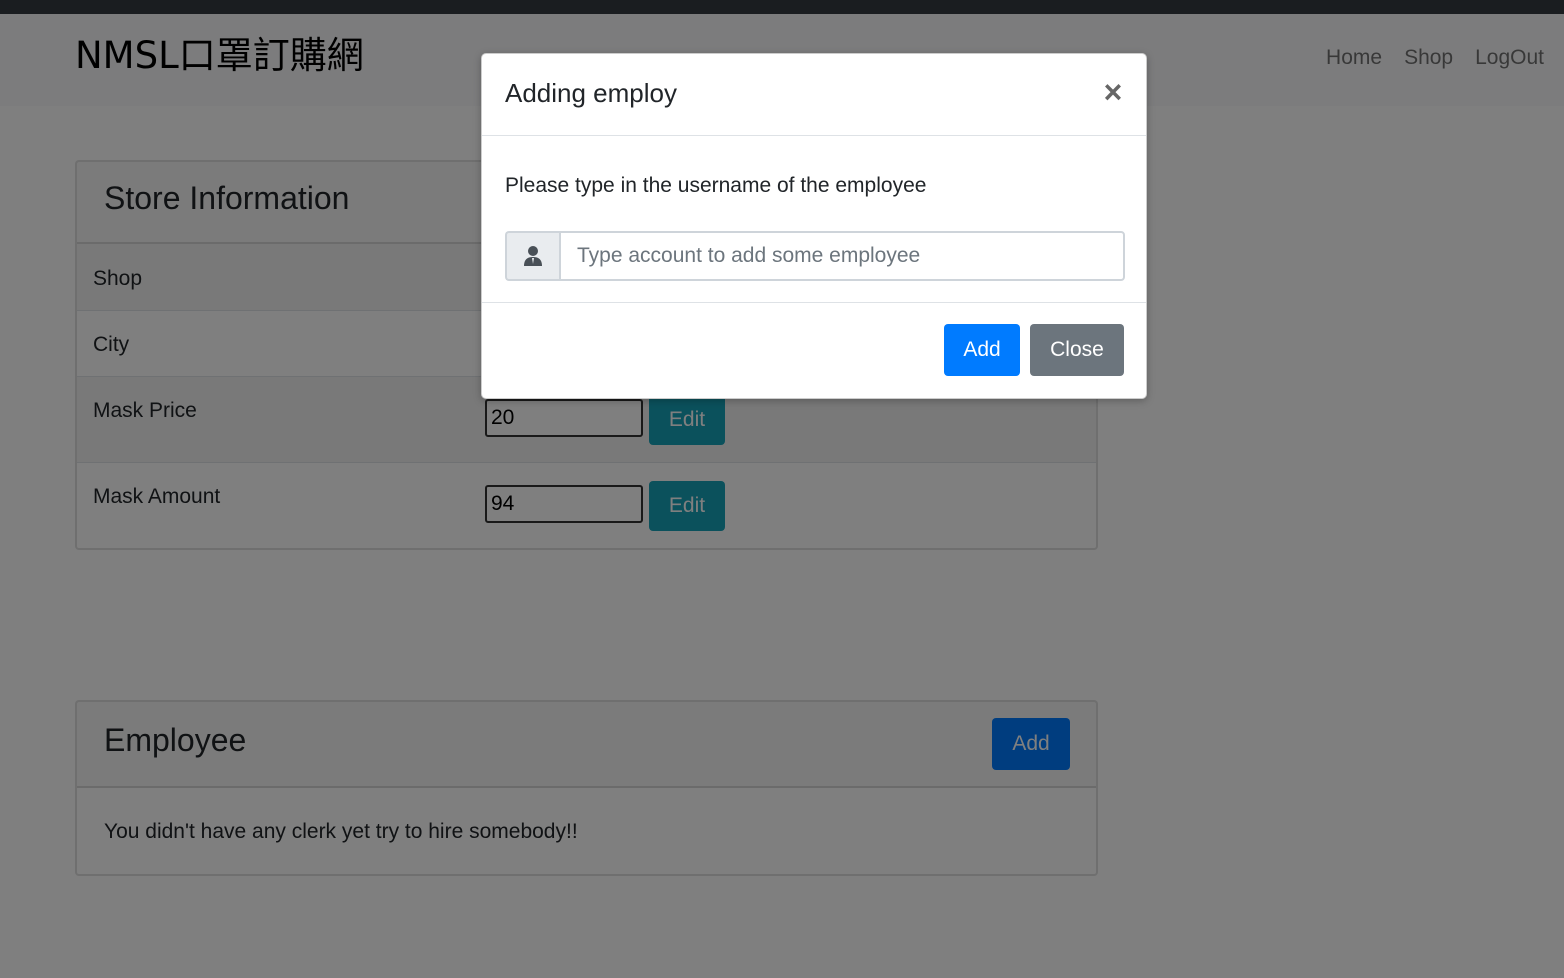 The image size is (1564, 978). What do you see at coordinates (982, 350) in the screenshot?
I see `modal-add-button: Add` at bounding box center [982, 350].